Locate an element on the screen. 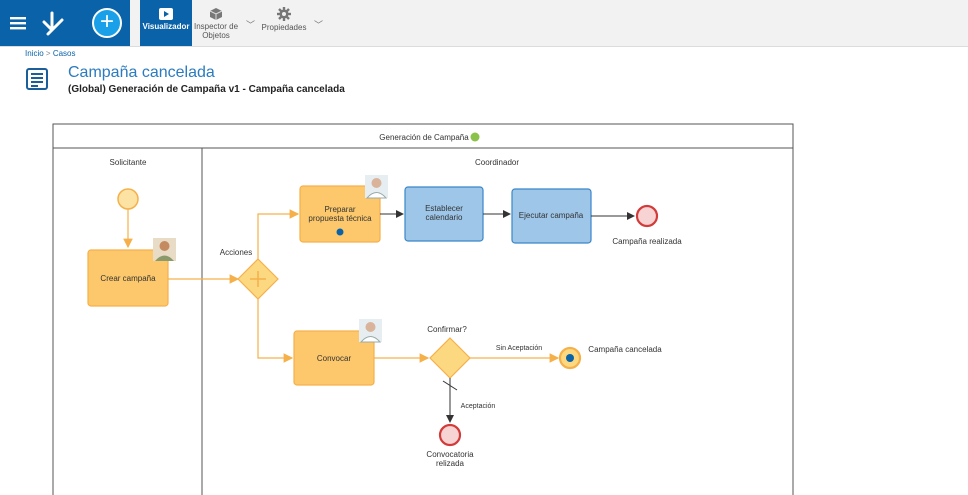 The image size is (968, 495). end-event-convocatoria-label-1: Convocatoria is located at coordinates (450, 454).